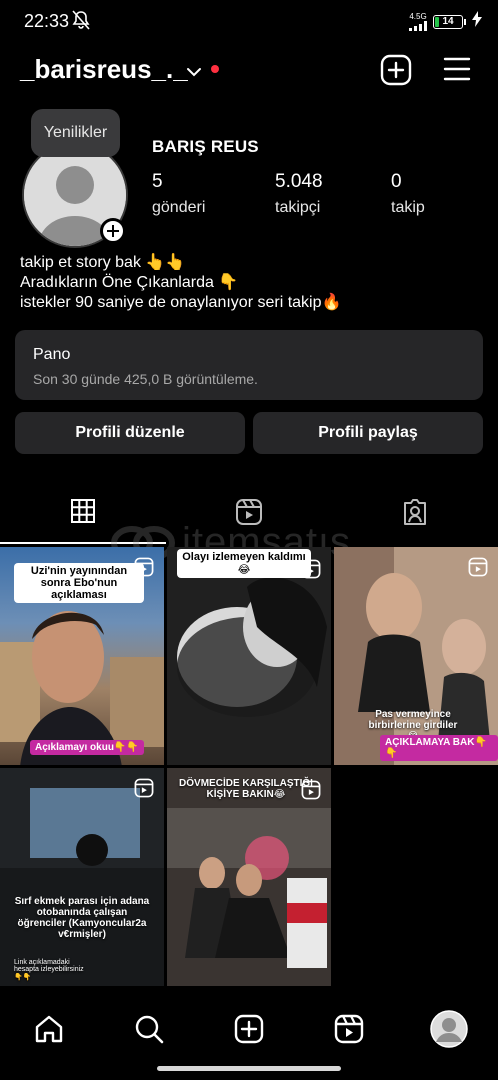 This screenshot has height=1080, width=498. I want to click on nav-reels, so click(349, 1031).